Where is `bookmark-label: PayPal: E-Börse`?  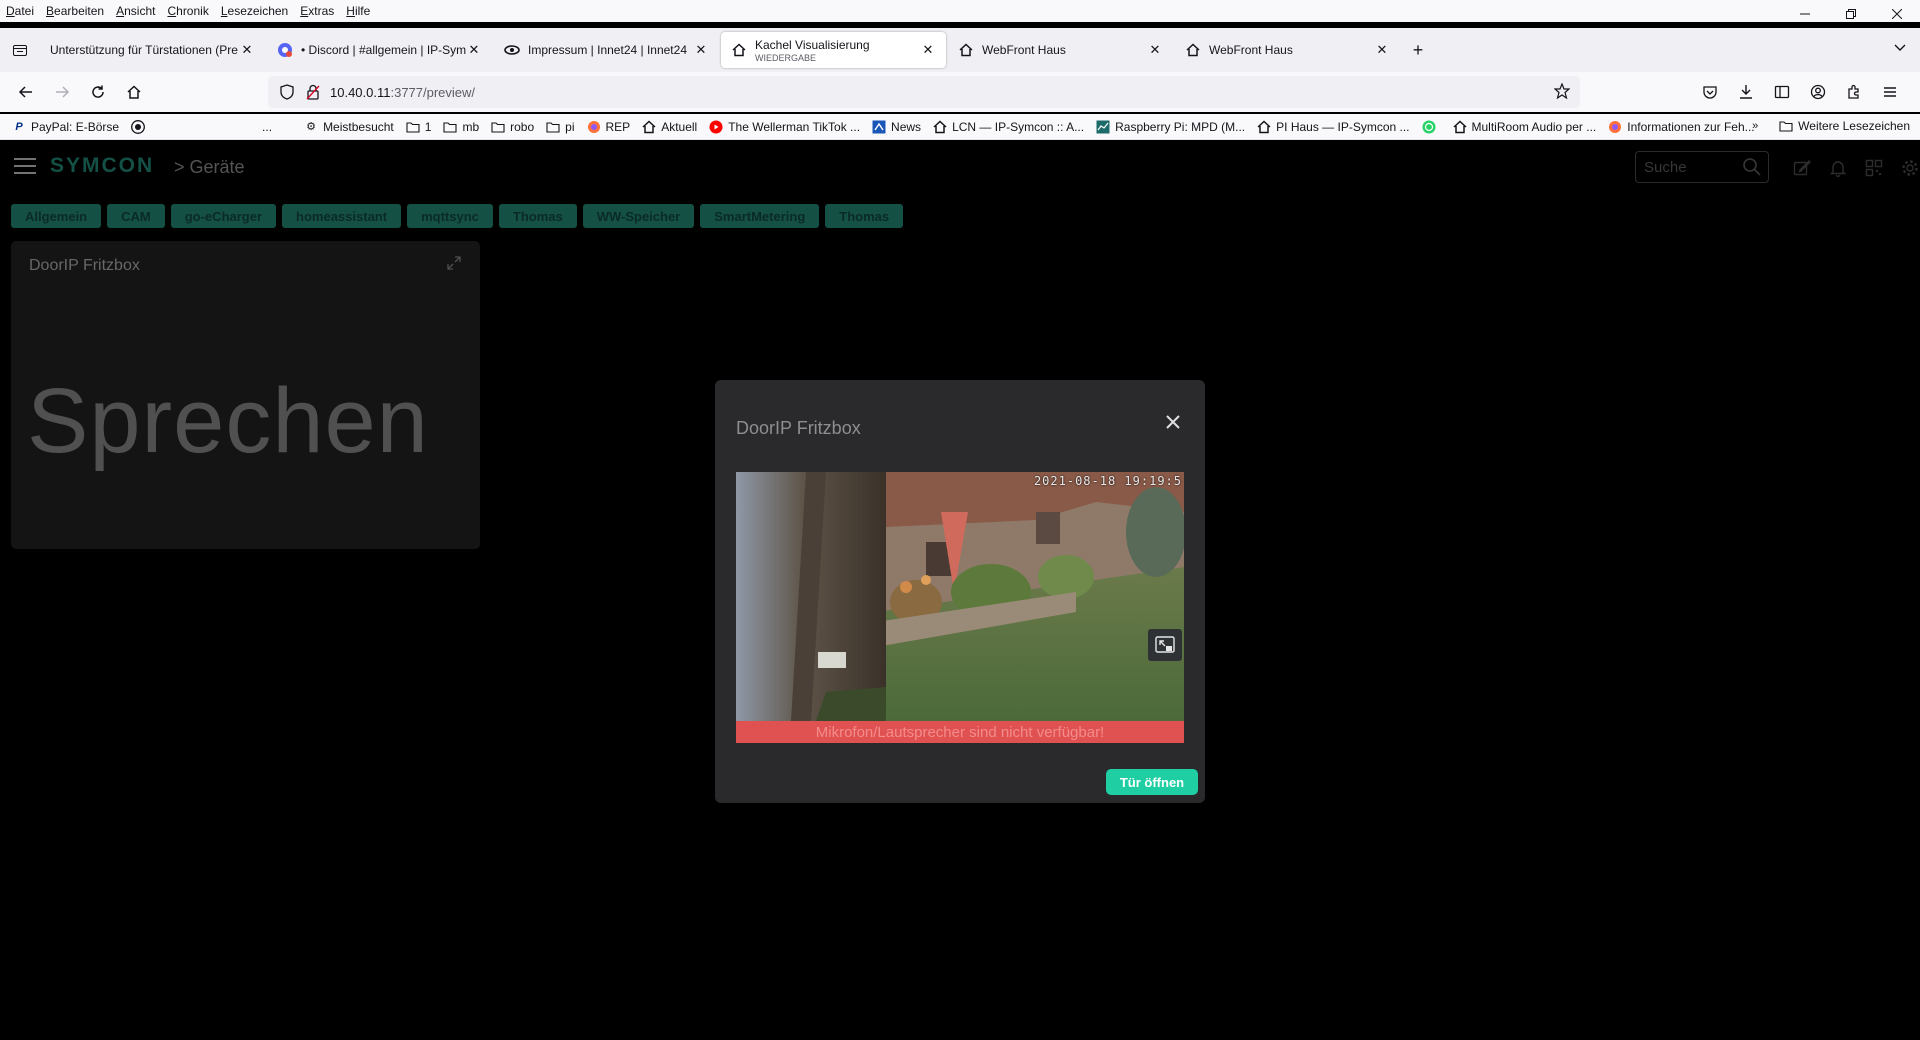
bookmark-label: PayPal: E-Börse is located at coordinates (75, 126).